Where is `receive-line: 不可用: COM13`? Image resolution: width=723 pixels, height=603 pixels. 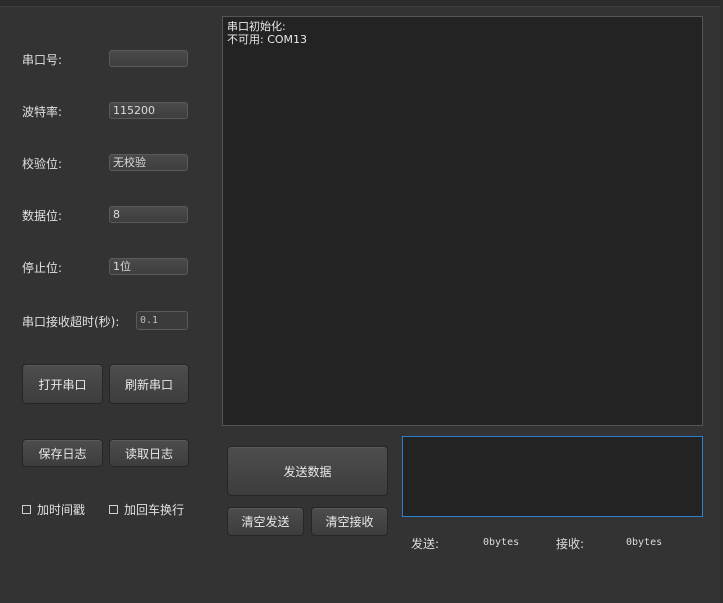
receive-line: 不可用: COM13 is located at coordinates (267, 39).